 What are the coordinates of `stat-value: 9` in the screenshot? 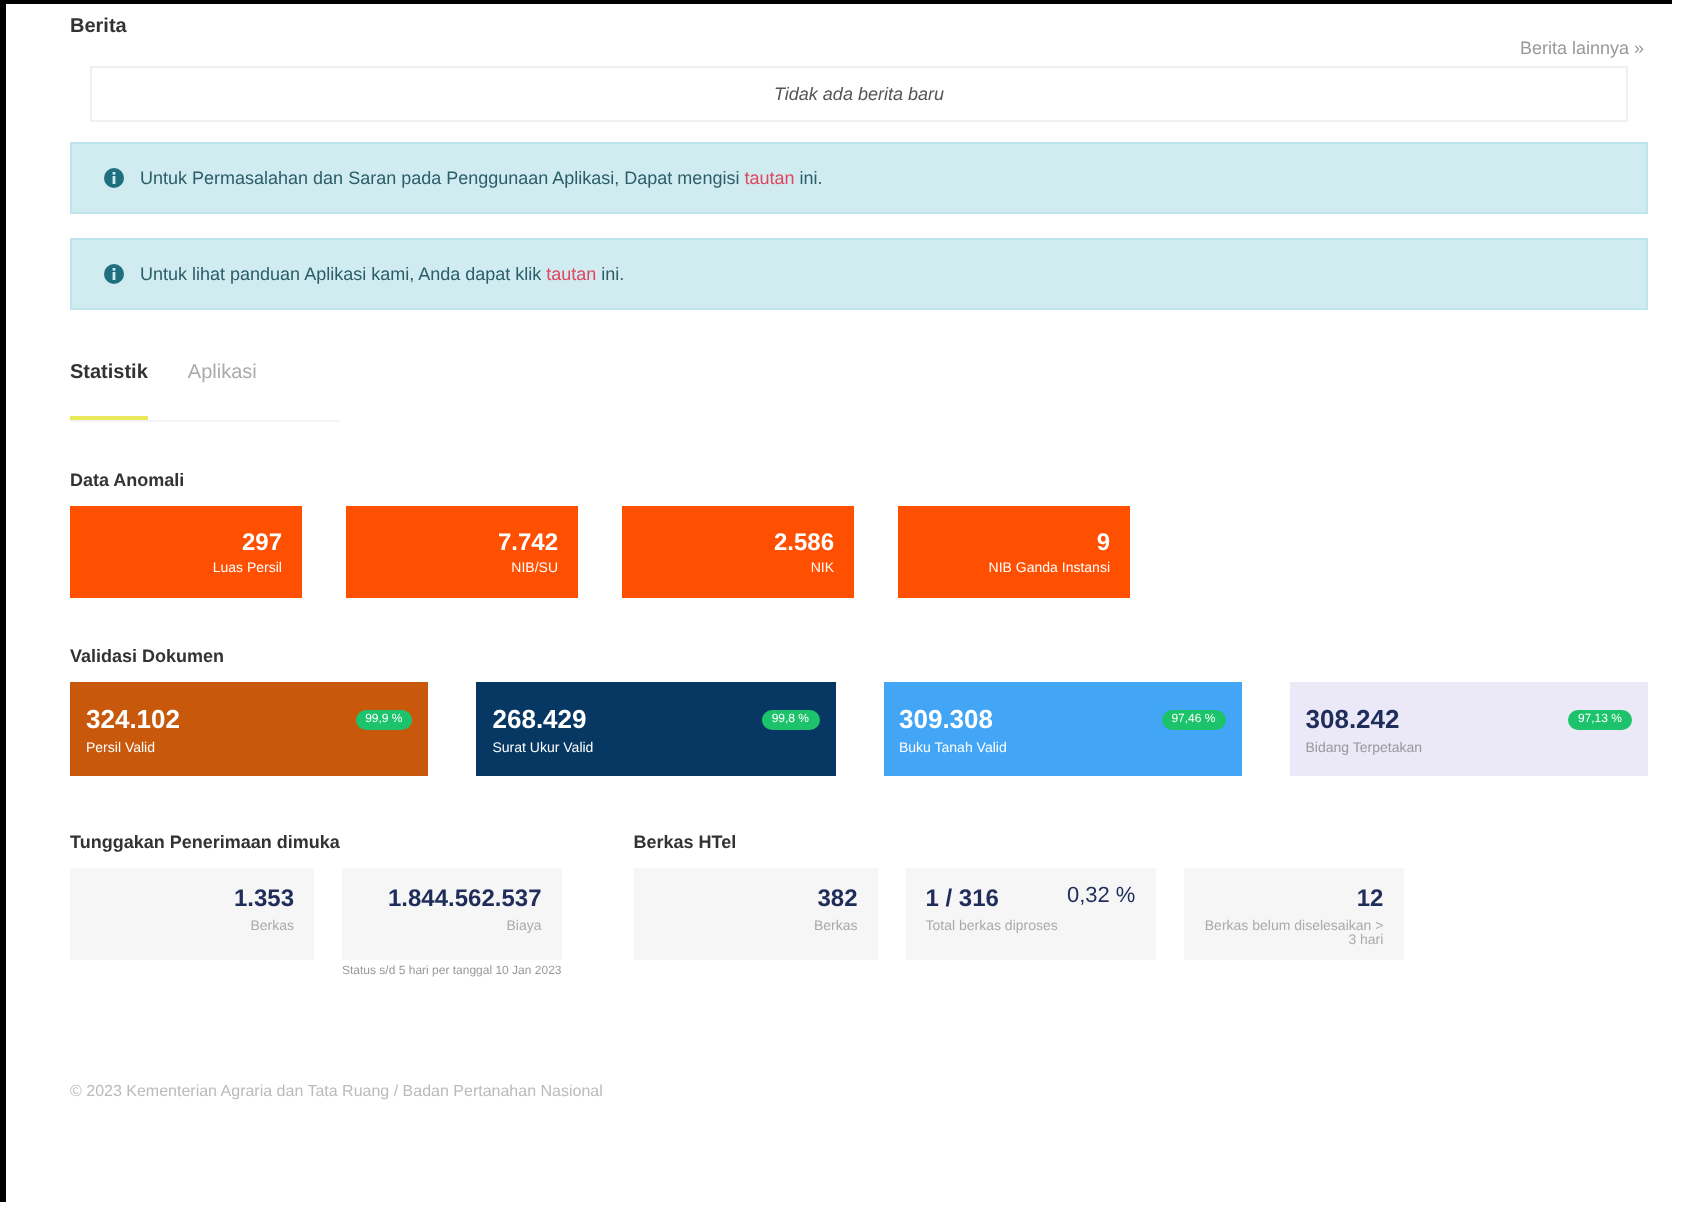 It's located at (1103, 542).